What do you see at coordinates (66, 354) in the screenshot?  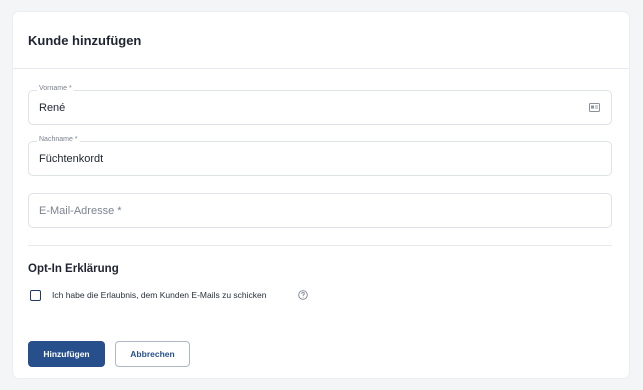 I see `add-button: Hinzufügen` at bounding box center [66, 354].